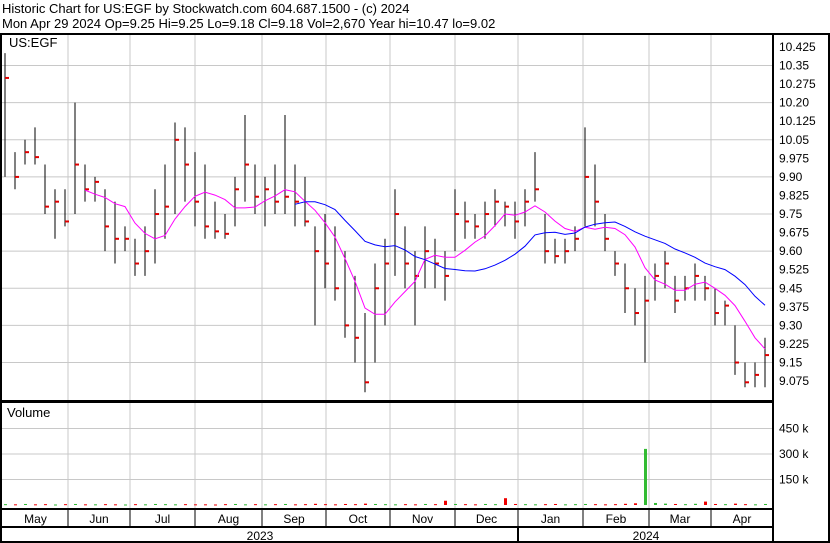 The image size is (830, 543). What do you see at coordinates (260, 536) in the screenshot?
I see `year-label: 2023` at bounding box center [260, 536].